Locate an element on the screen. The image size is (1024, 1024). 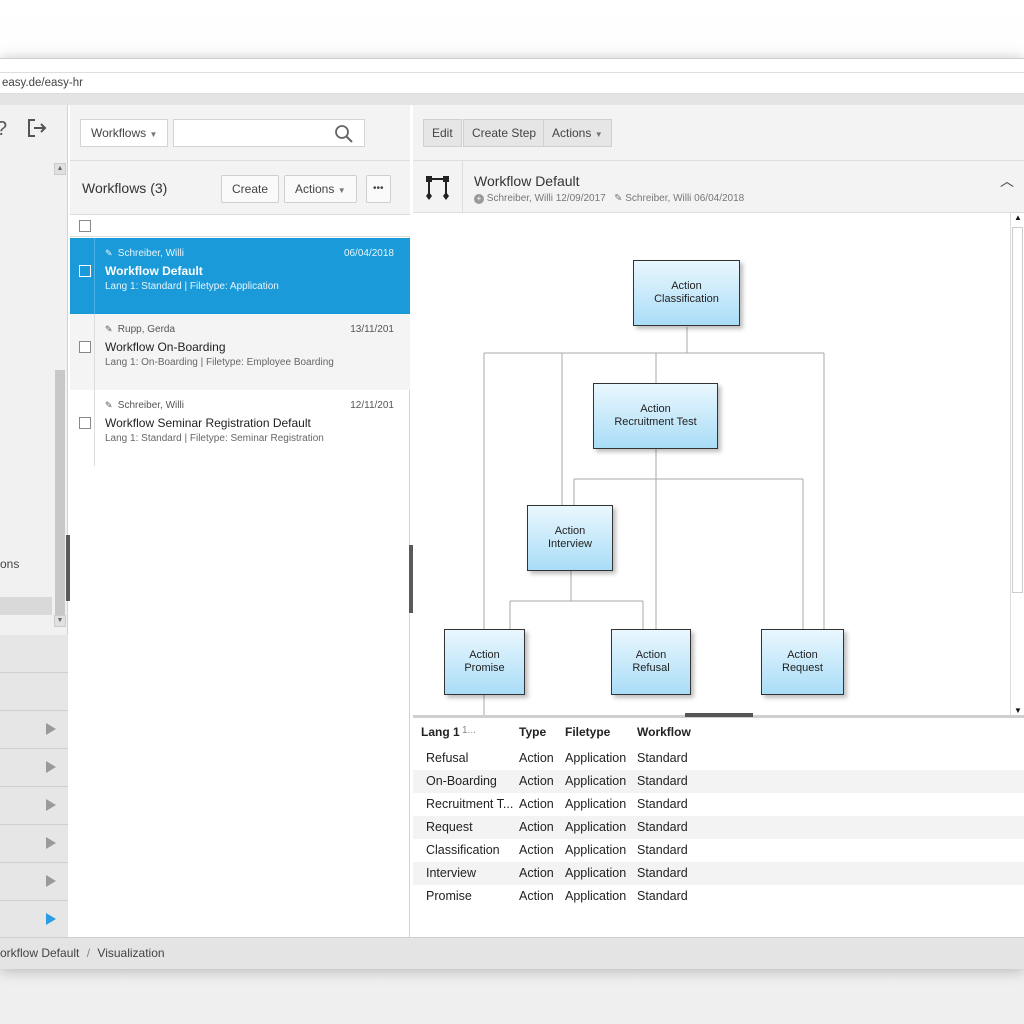
dropdown-label: Workflows is located at coordinates (119, 133).